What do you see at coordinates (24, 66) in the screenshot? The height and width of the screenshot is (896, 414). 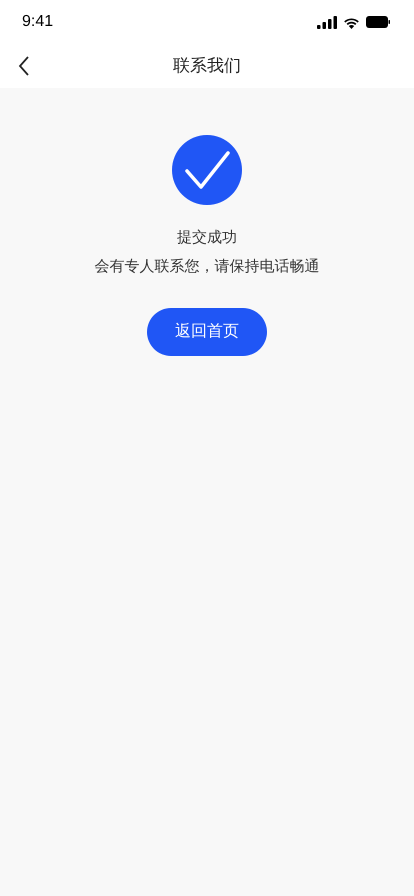 I see `back-icon` at bounding box center [24, 66].